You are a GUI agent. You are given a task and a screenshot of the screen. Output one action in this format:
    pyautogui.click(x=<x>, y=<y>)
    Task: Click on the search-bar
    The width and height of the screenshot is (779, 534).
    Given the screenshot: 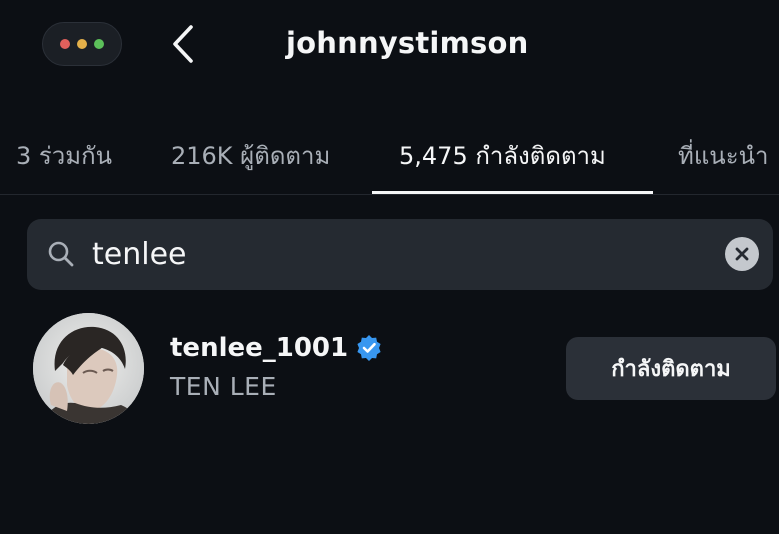 What is the action you would take?
    pyautogui.click(x=400, y=254)
    